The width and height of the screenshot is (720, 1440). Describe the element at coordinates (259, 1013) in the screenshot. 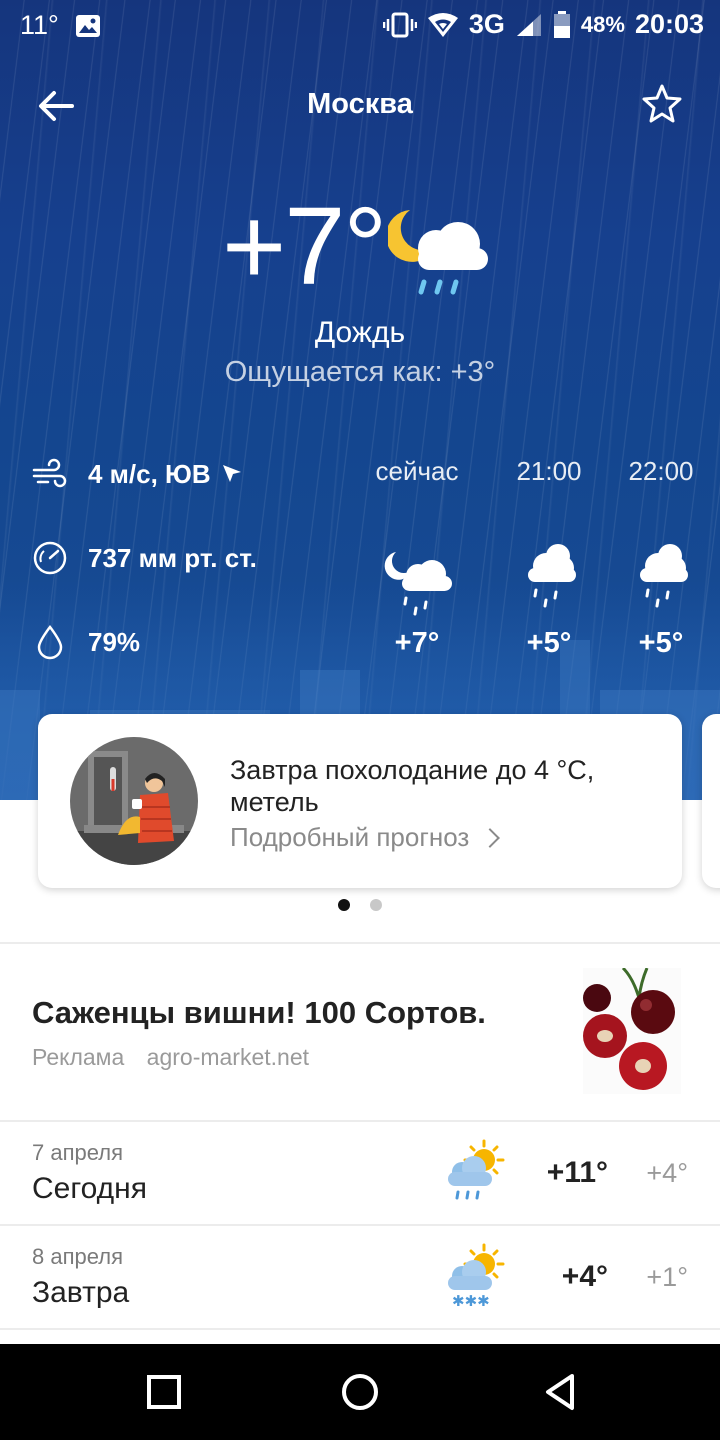

I see `ad-title: Саженцы вишни! 100 Сортов.` at that location.